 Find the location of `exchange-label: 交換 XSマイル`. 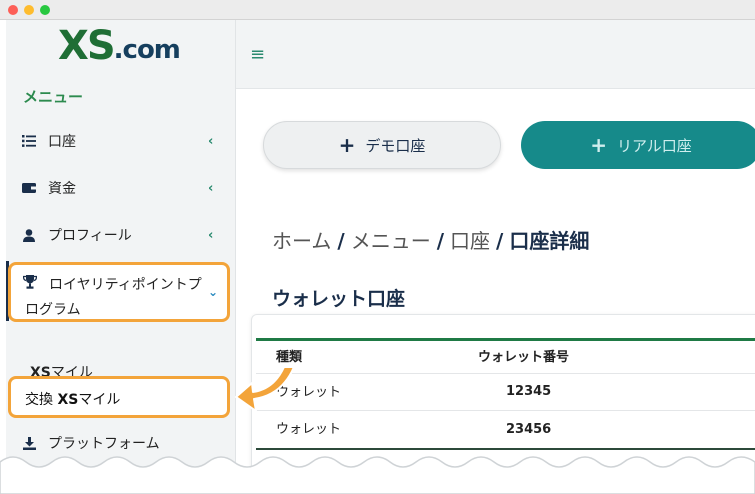

exchange-label: 交換 XSマイル is located at coordinates (72, 399).